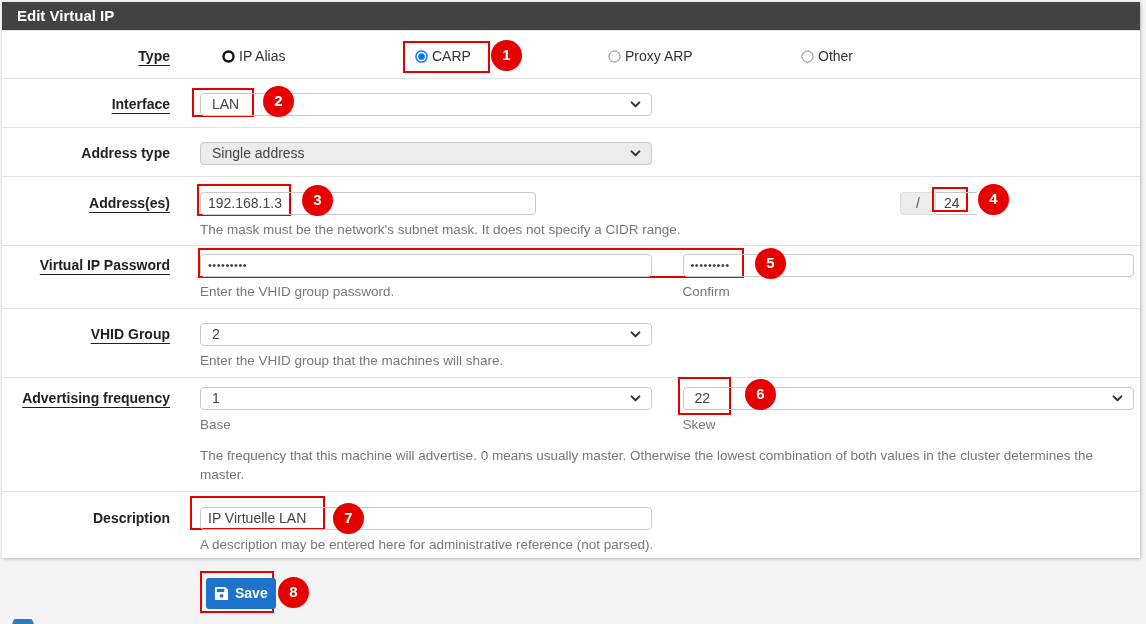 The image size is (1146, 624). Describe the element at coordinates (130, 334) in the screenshot. I see `label-link: VHID Group` at that location.